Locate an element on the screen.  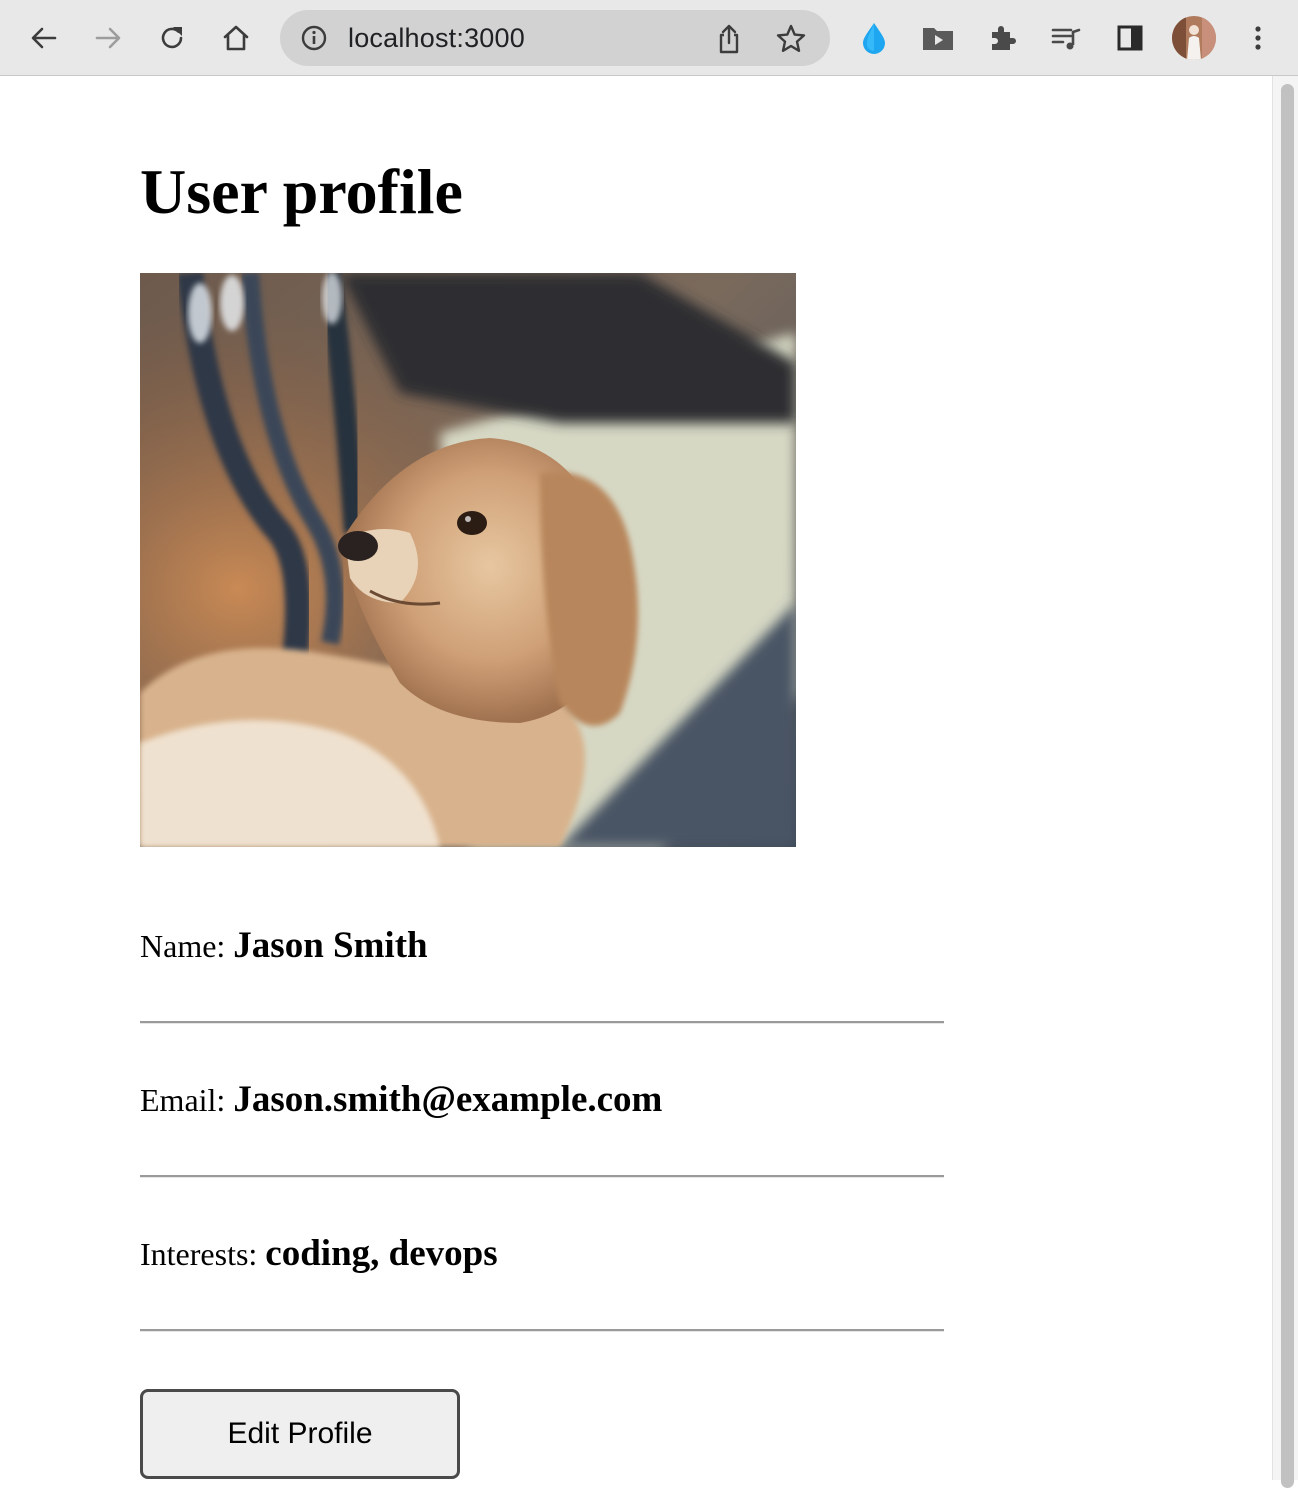
raindrop-extension-icon is located at coordinates (874, 38).